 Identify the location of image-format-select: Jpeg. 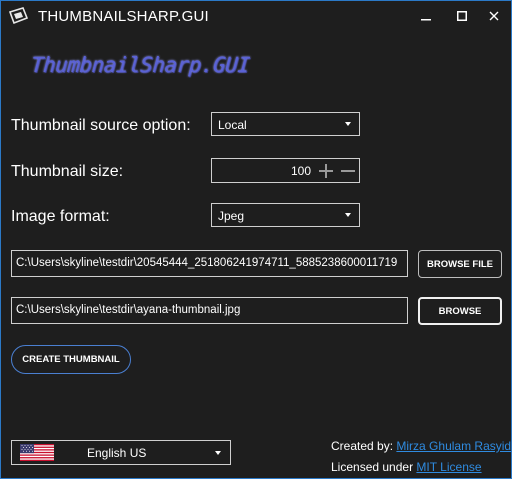
(285, 215).